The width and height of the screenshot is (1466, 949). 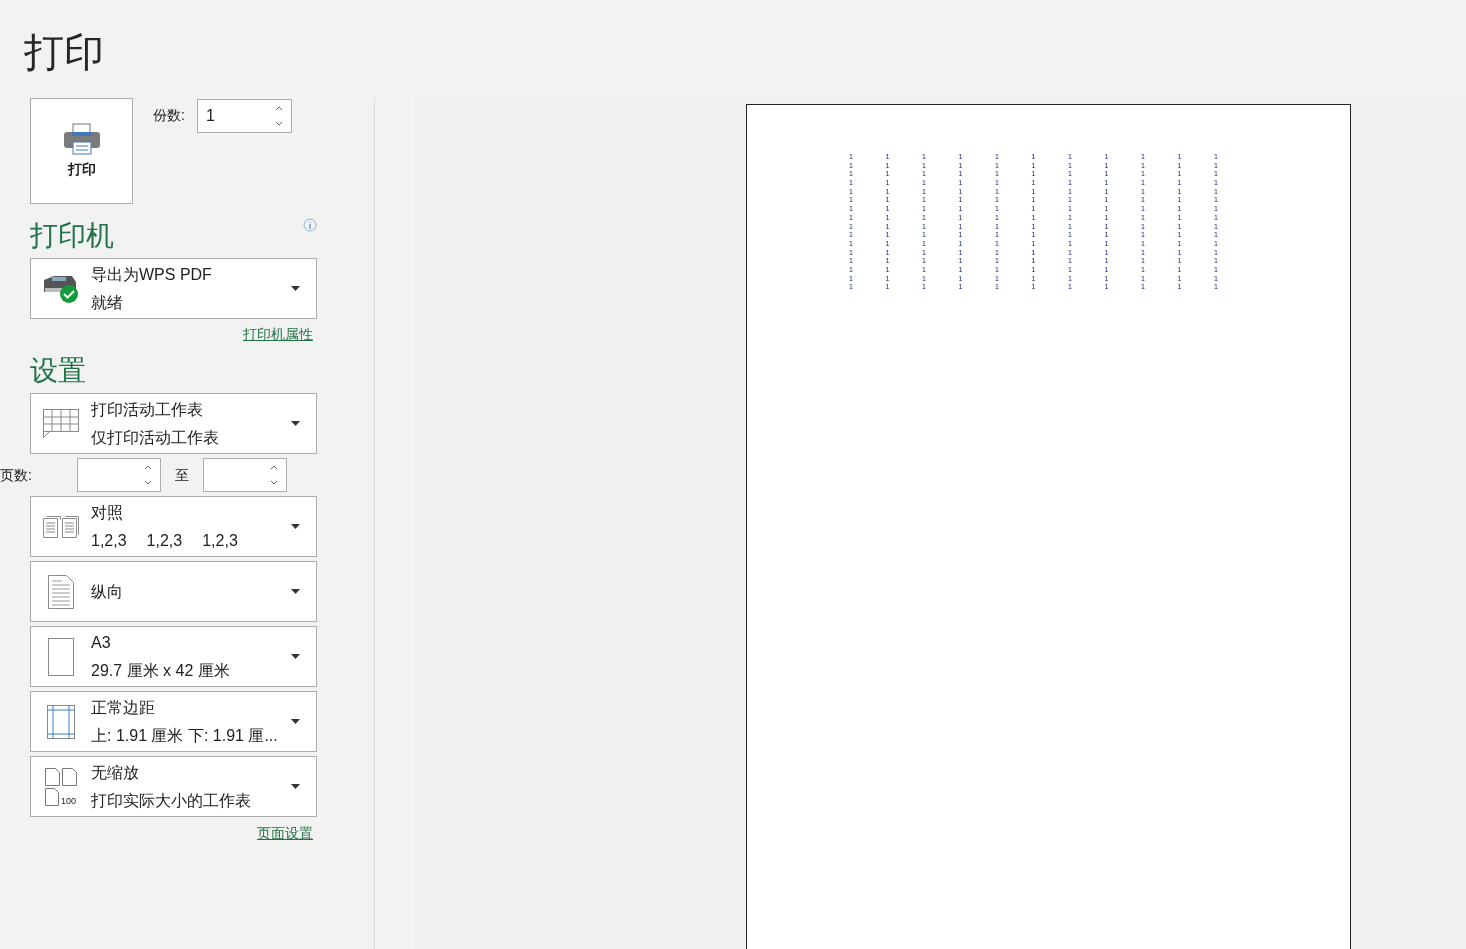 I want to click on option-title: A3, so click(x=101, y=642).